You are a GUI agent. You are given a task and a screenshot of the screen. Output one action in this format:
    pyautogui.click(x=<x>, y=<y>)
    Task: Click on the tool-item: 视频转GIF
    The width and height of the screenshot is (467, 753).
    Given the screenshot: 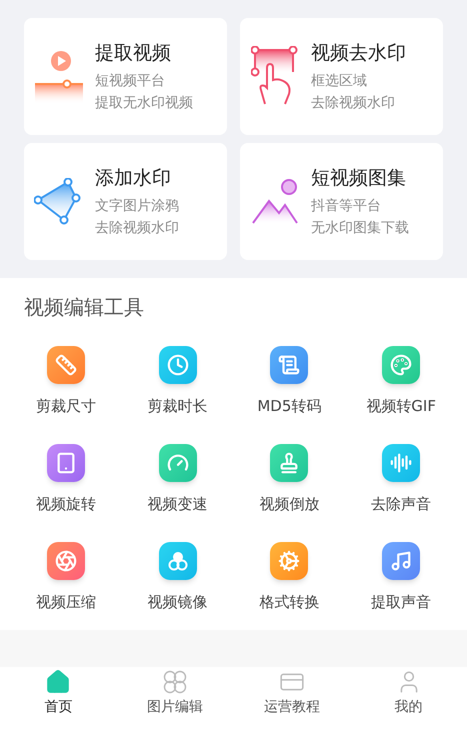 What is the action you would take?
    pyautogui.click(x=401, y=381)
    